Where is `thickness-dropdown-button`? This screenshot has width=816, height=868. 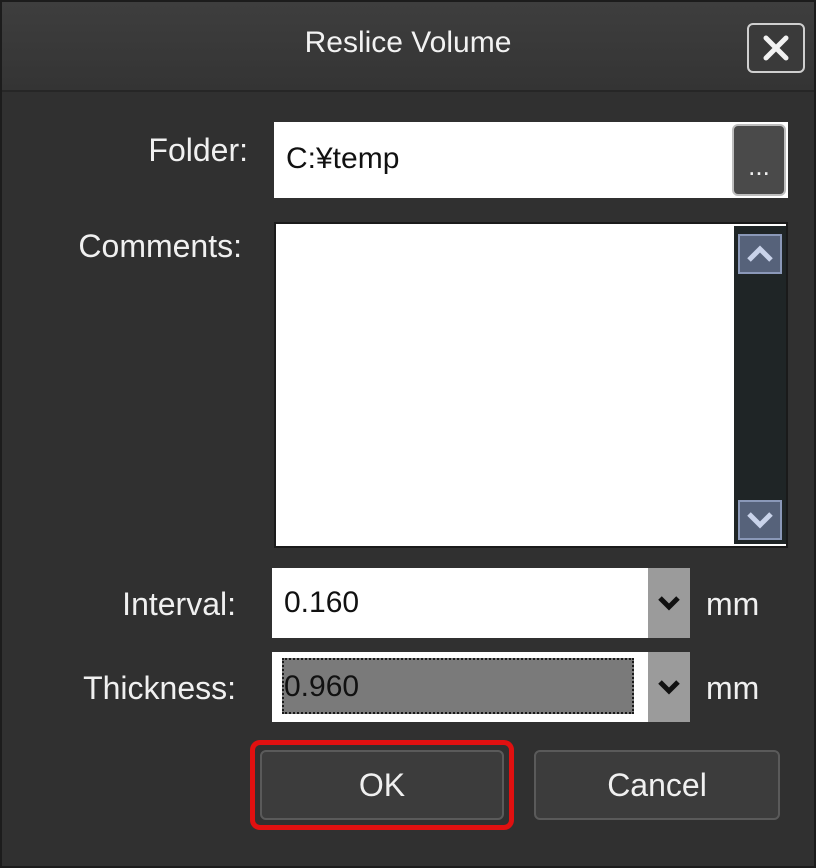 thickness-dropdown-button is located at coordinates (669, 687).